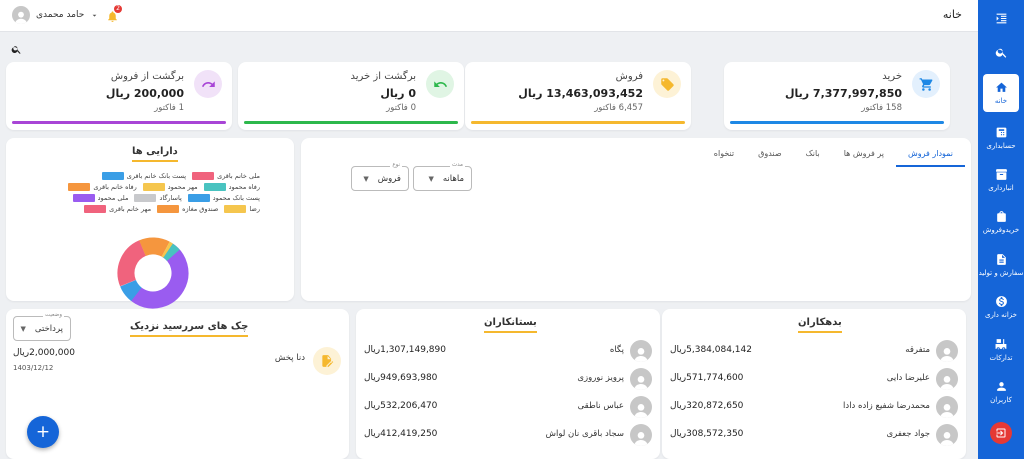 The height and width of the screenshot is (459, 1024). Describe the element at coordinates (1001, 188) in the screenshot. I see `sidebar-item-label: انبارداری` at that location.